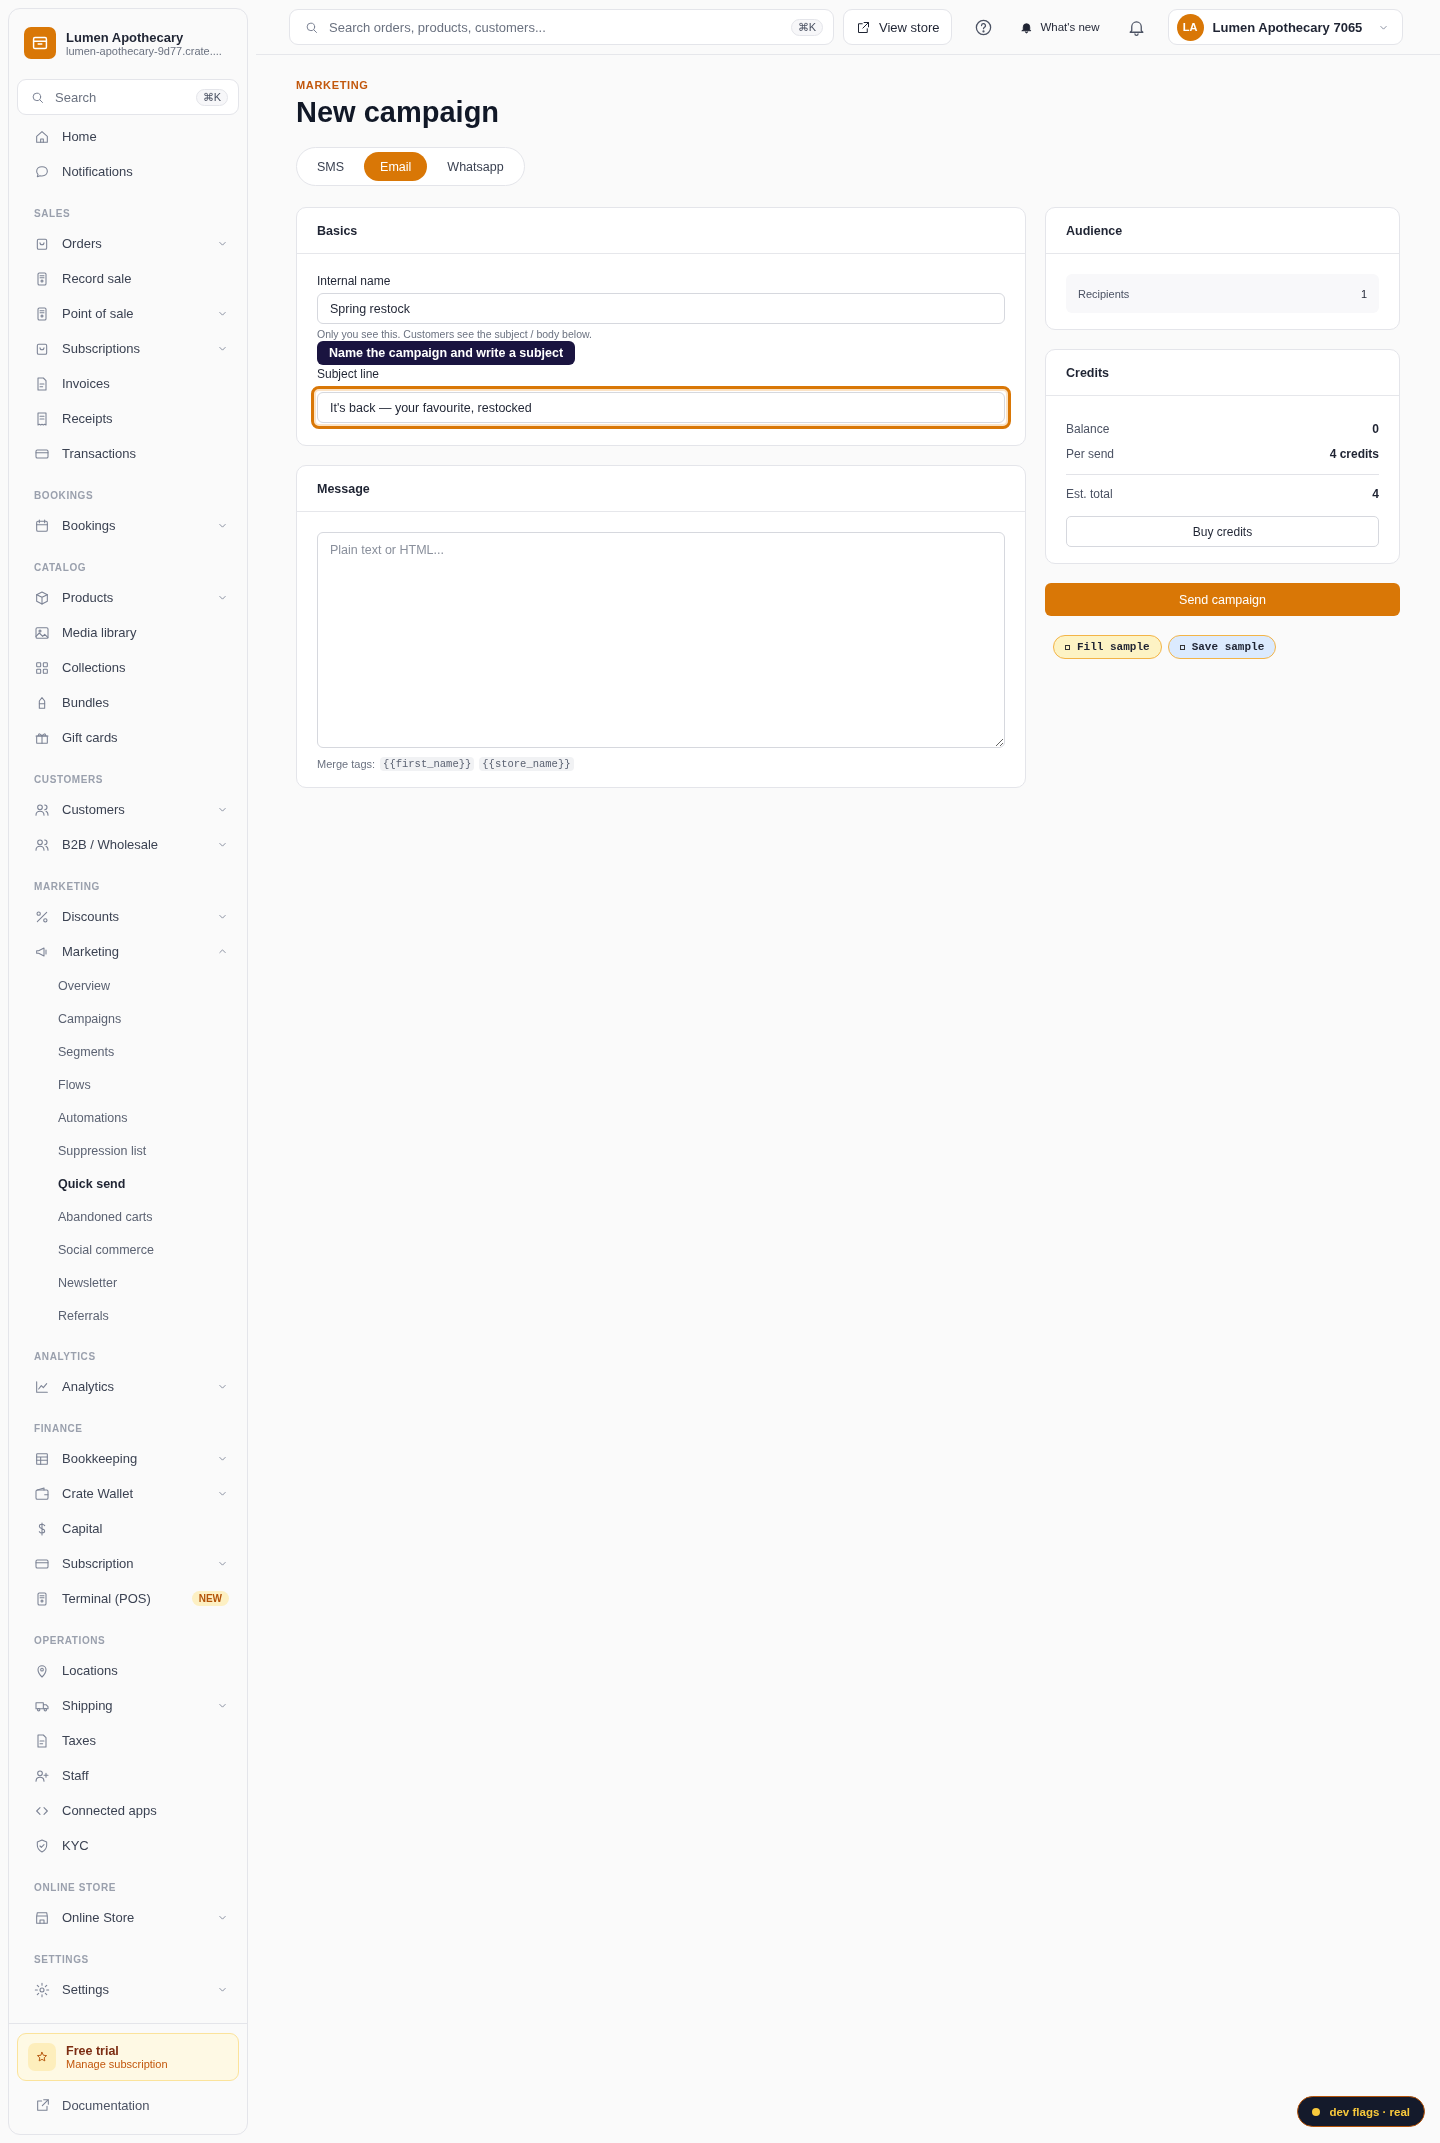 The height and width of the screenshot is (2143, 1440). What do you see at coordinates (354, 281) in the screenshot?
I see `field-label: Internal name` at bounding box center [354, 281].